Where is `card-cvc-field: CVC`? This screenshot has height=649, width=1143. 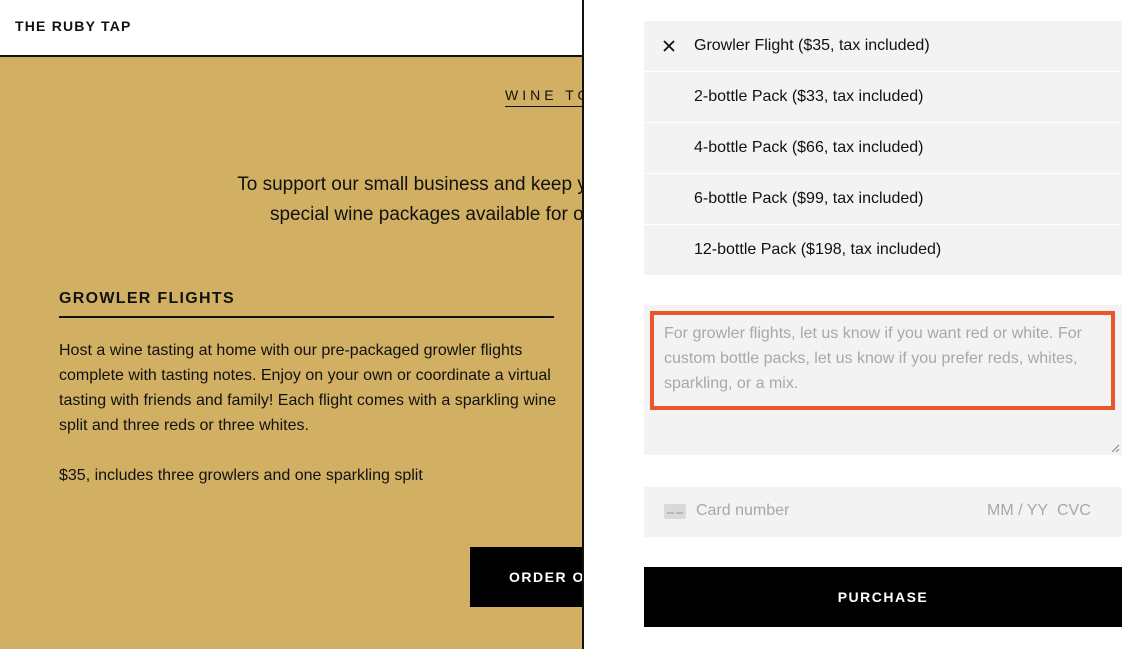 card-cvc-field: CVC is located at coordinates (1074, 511).